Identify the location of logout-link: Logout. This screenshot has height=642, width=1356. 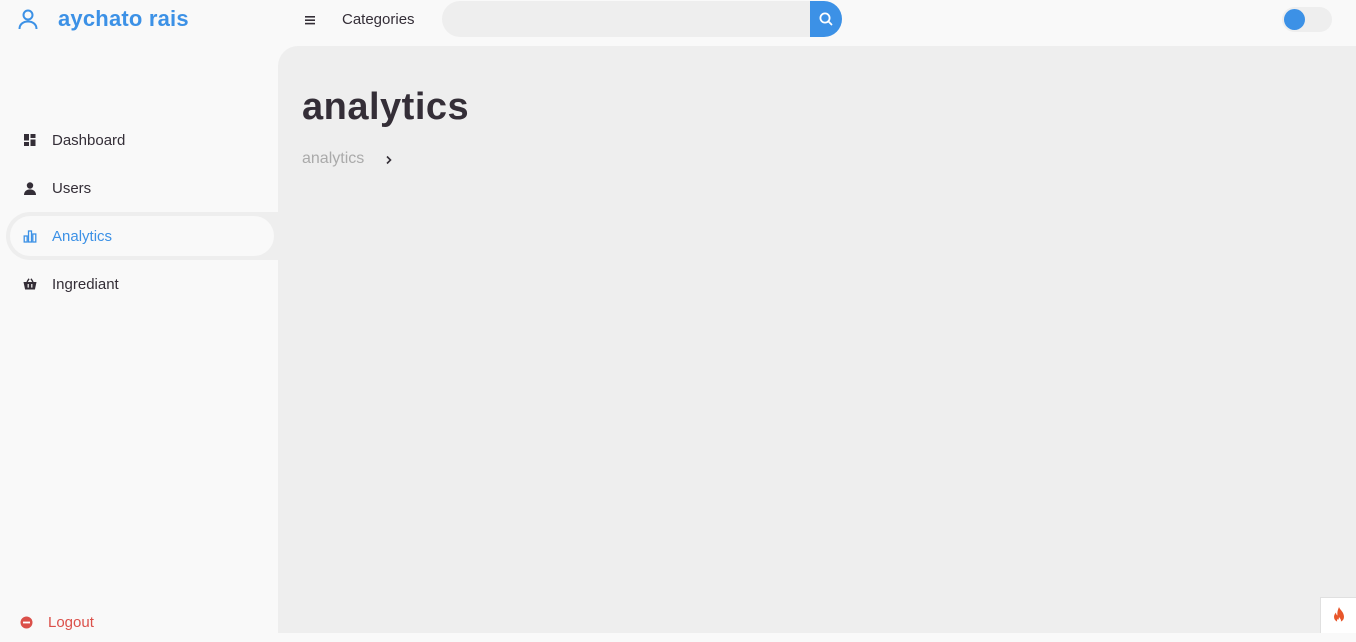
(50, 622).